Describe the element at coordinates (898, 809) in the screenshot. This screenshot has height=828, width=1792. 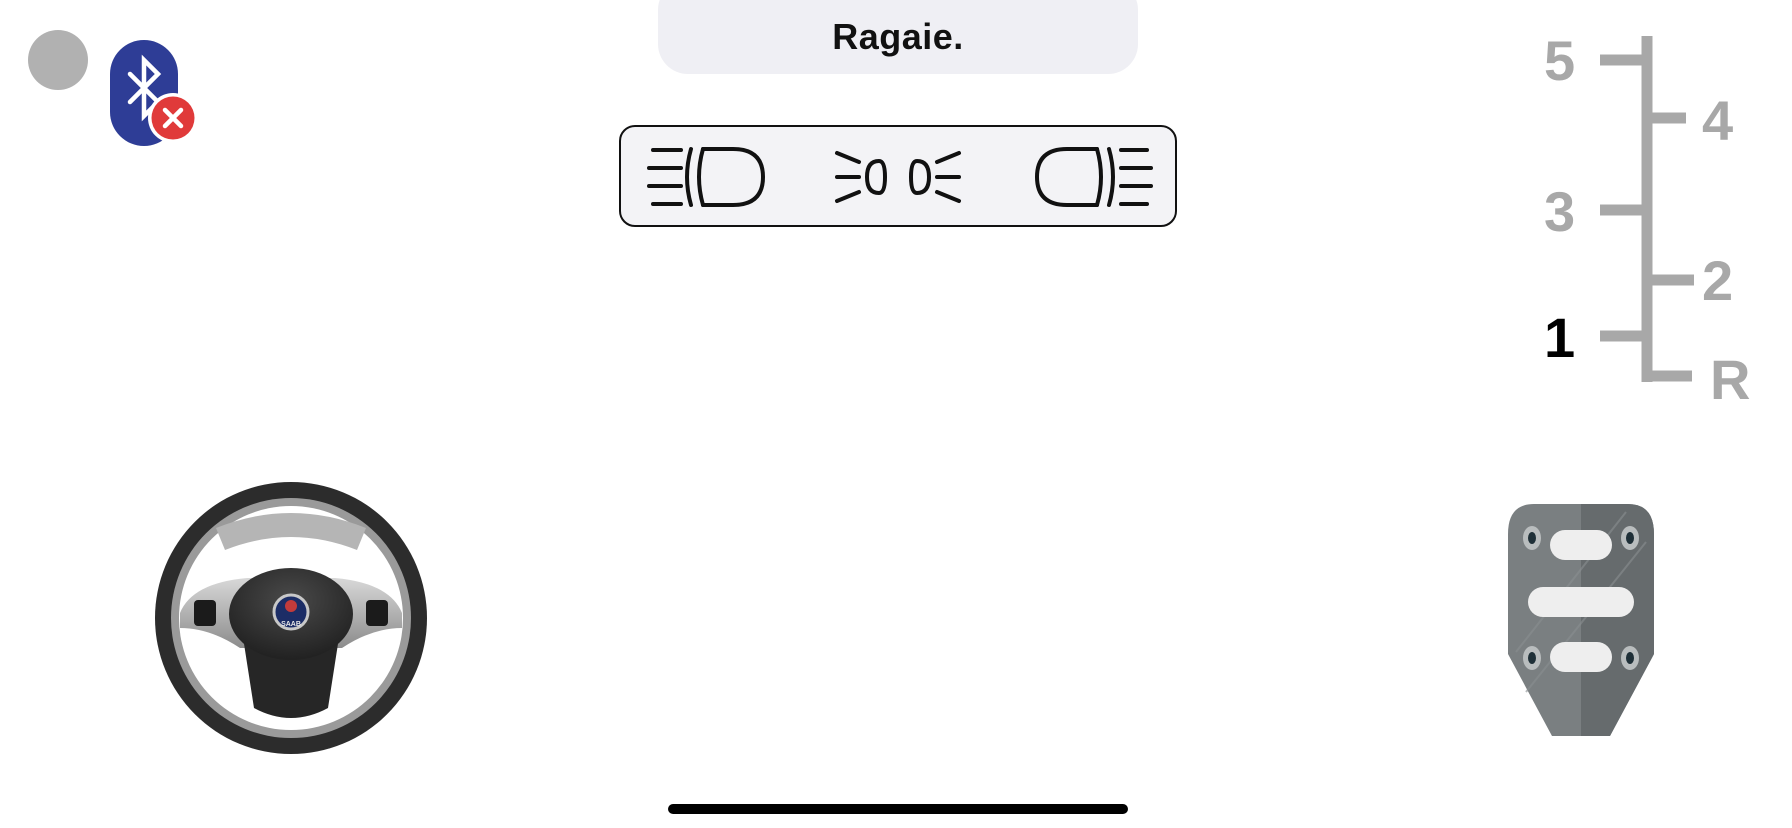
I see `home-indicator` at that location.